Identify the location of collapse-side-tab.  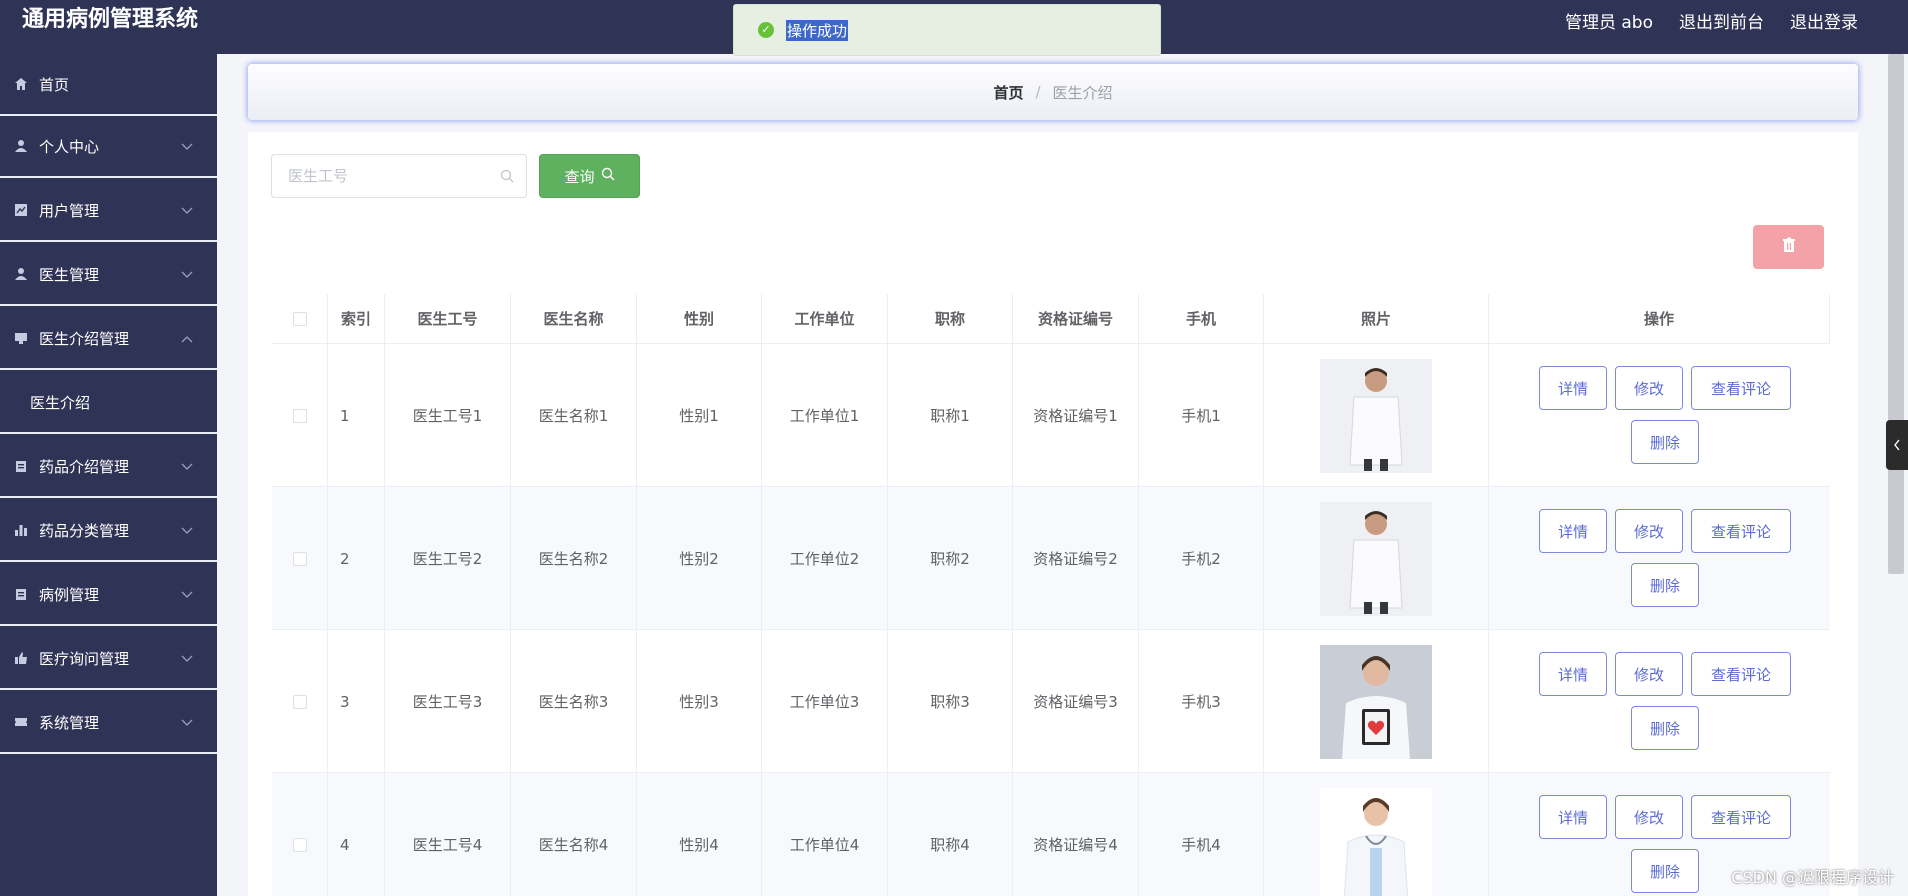
(1897, 445).